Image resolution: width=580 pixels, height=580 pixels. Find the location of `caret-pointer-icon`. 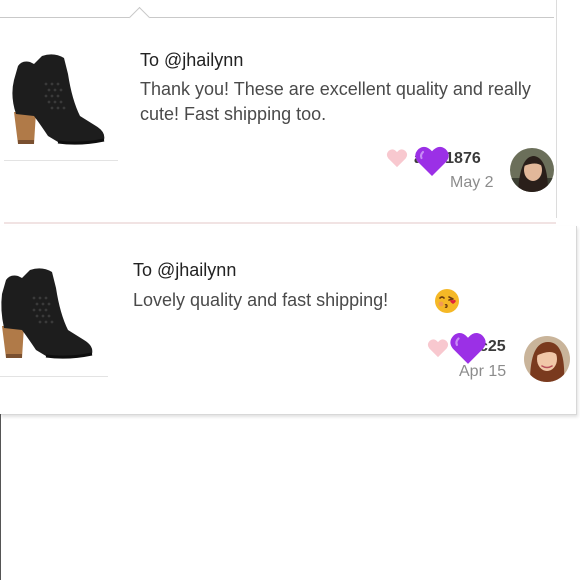

caret-pointer-icon is located at coordinates (139, 17).